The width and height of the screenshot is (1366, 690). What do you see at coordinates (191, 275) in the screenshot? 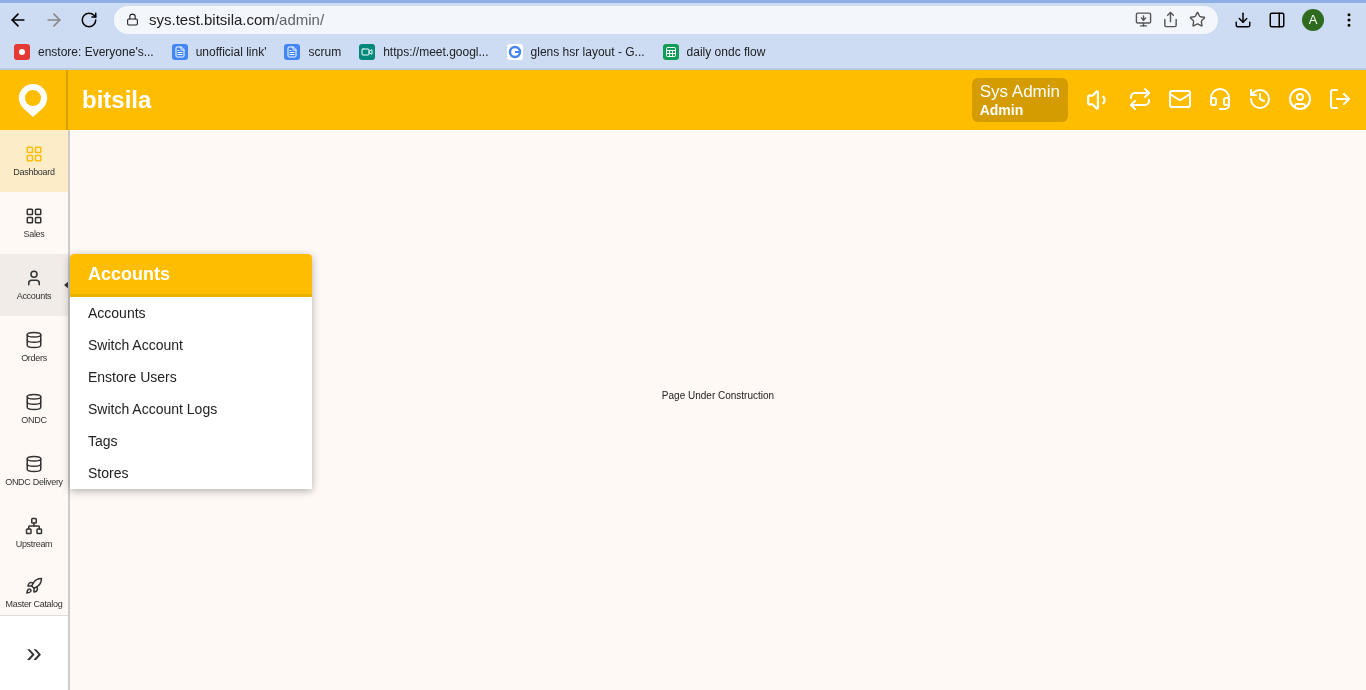
I see `menu-title: Accounts` at bounding box center [191, 275].